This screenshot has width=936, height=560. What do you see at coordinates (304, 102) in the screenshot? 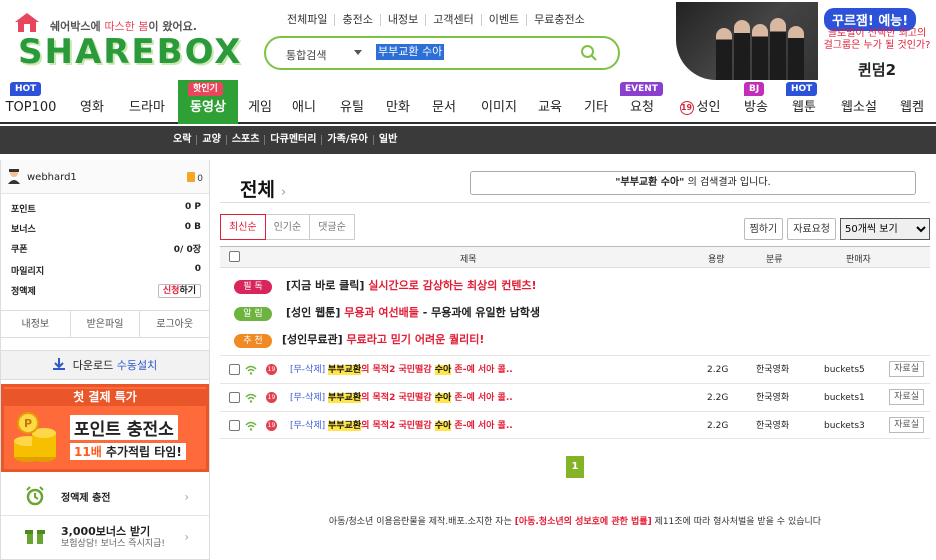
I see `category-anime: 애니` at bounding box center [304, 102].